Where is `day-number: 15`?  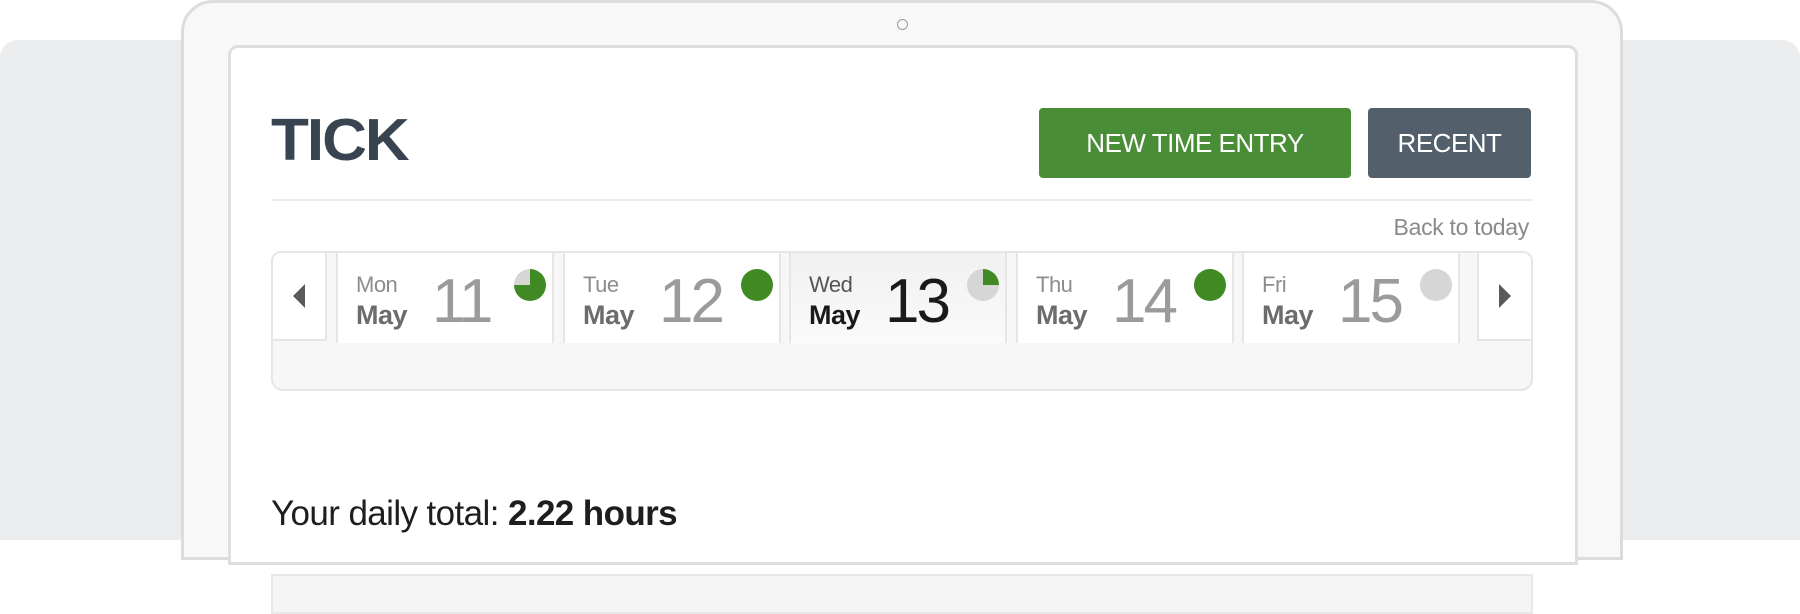
day-number: 15 is located at coordinates (1371, 301).